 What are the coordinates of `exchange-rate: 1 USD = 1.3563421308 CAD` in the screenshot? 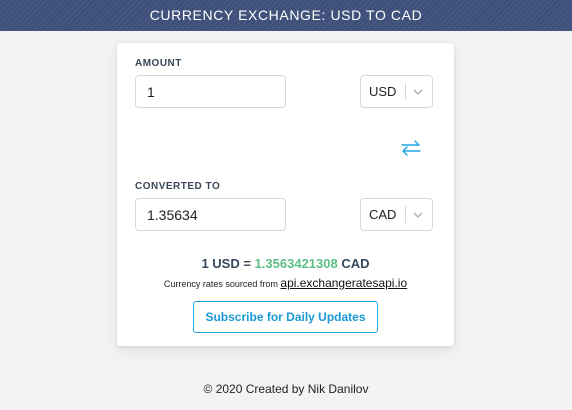 It's located at (285, 263).